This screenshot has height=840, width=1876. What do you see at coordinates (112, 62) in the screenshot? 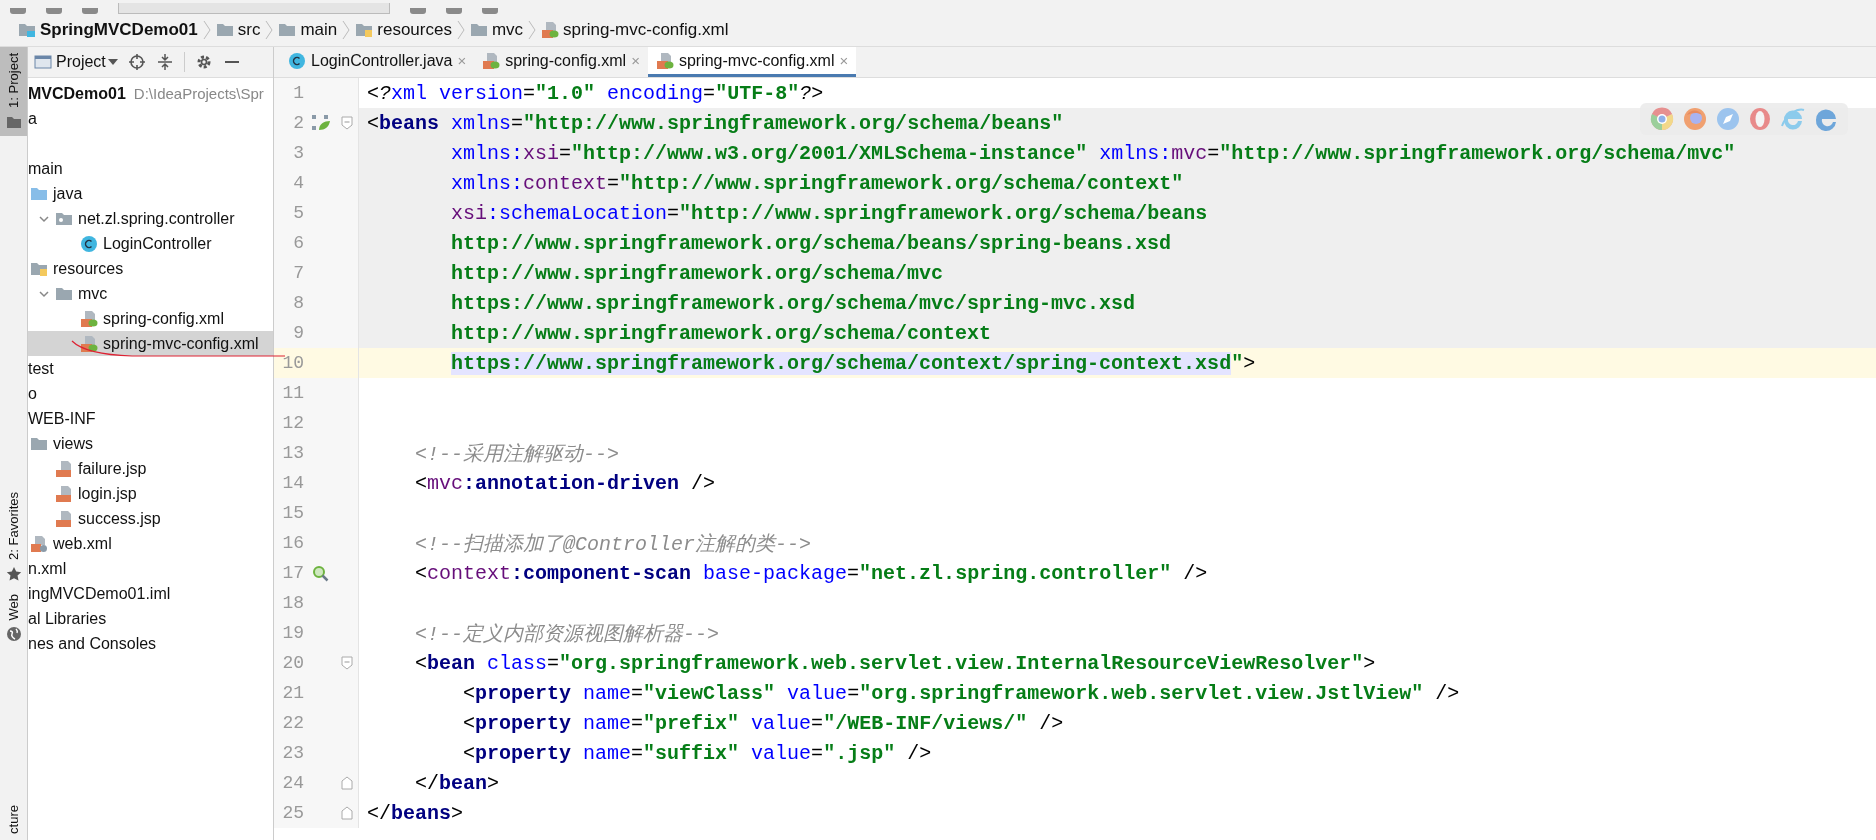
I see `caret-icon` at bounding box center [112, 62].